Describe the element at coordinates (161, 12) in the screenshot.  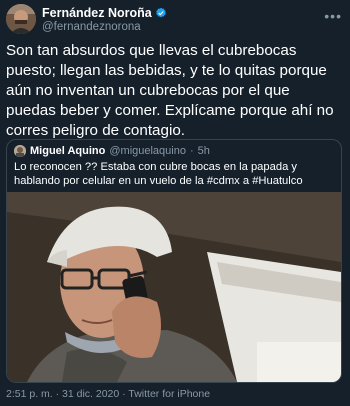
I see `verified-badge-icon` at that location.